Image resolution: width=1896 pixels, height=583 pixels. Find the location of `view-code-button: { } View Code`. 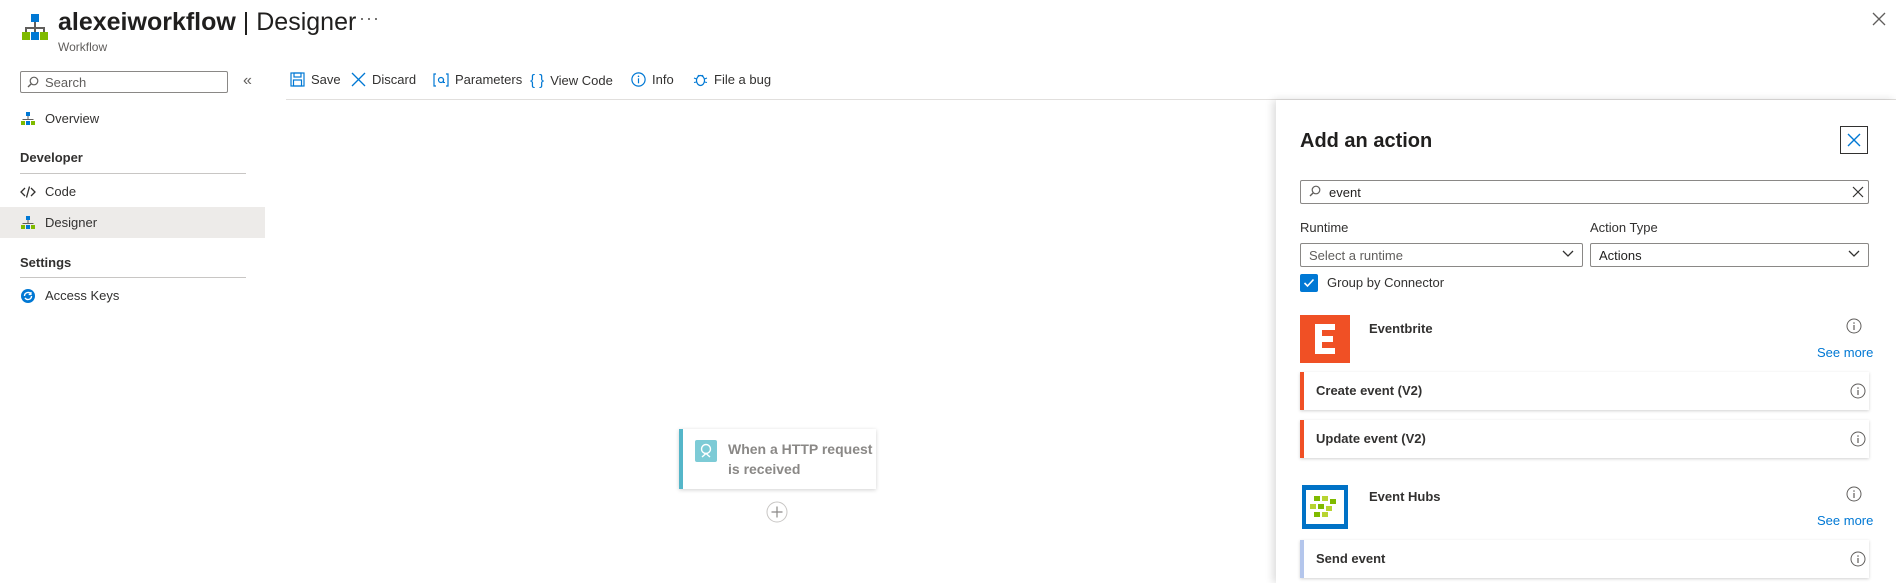

view-code-button: { } View Code is located at coordinates (571, 80).